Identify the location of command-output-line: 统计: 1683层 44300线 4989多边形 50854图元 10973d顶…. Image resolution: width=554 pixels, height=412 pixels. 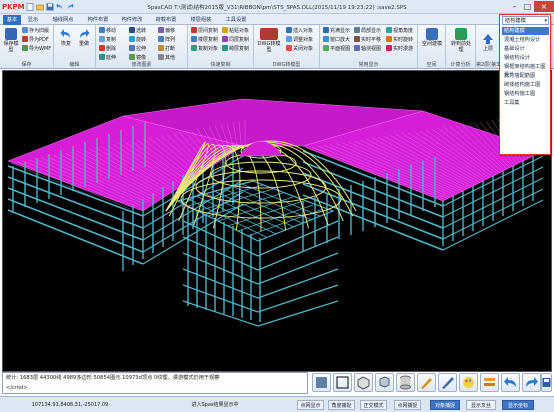
(113, 378).